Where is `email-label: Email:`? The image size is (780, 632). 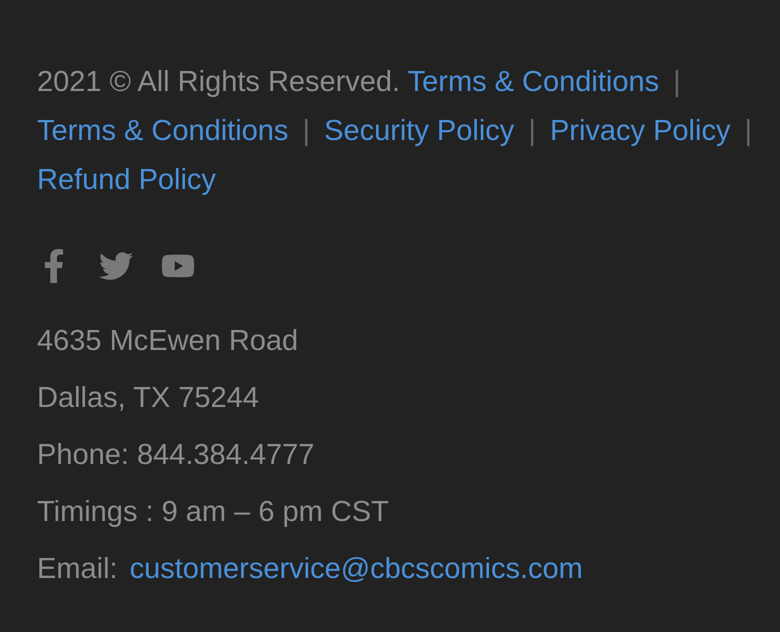
email-label: Email: is located at coordinates (77, 569).